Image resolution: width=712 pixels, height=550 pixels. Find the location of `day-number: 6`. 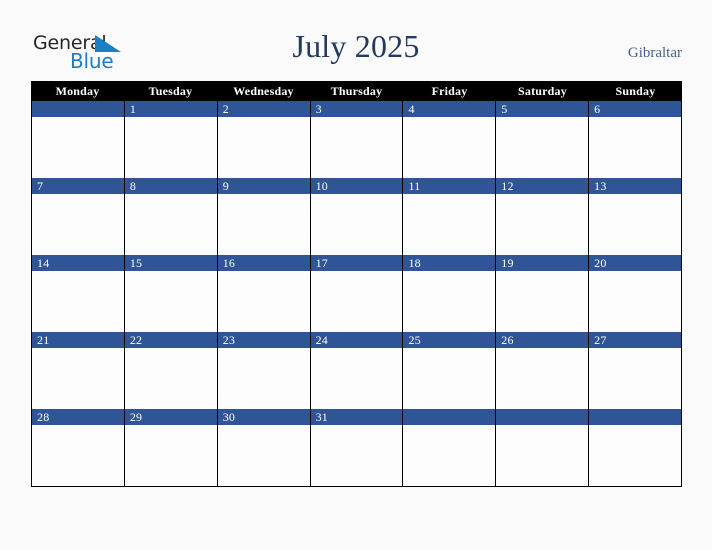

day-number: 6 is located at coordinates (635, 109).